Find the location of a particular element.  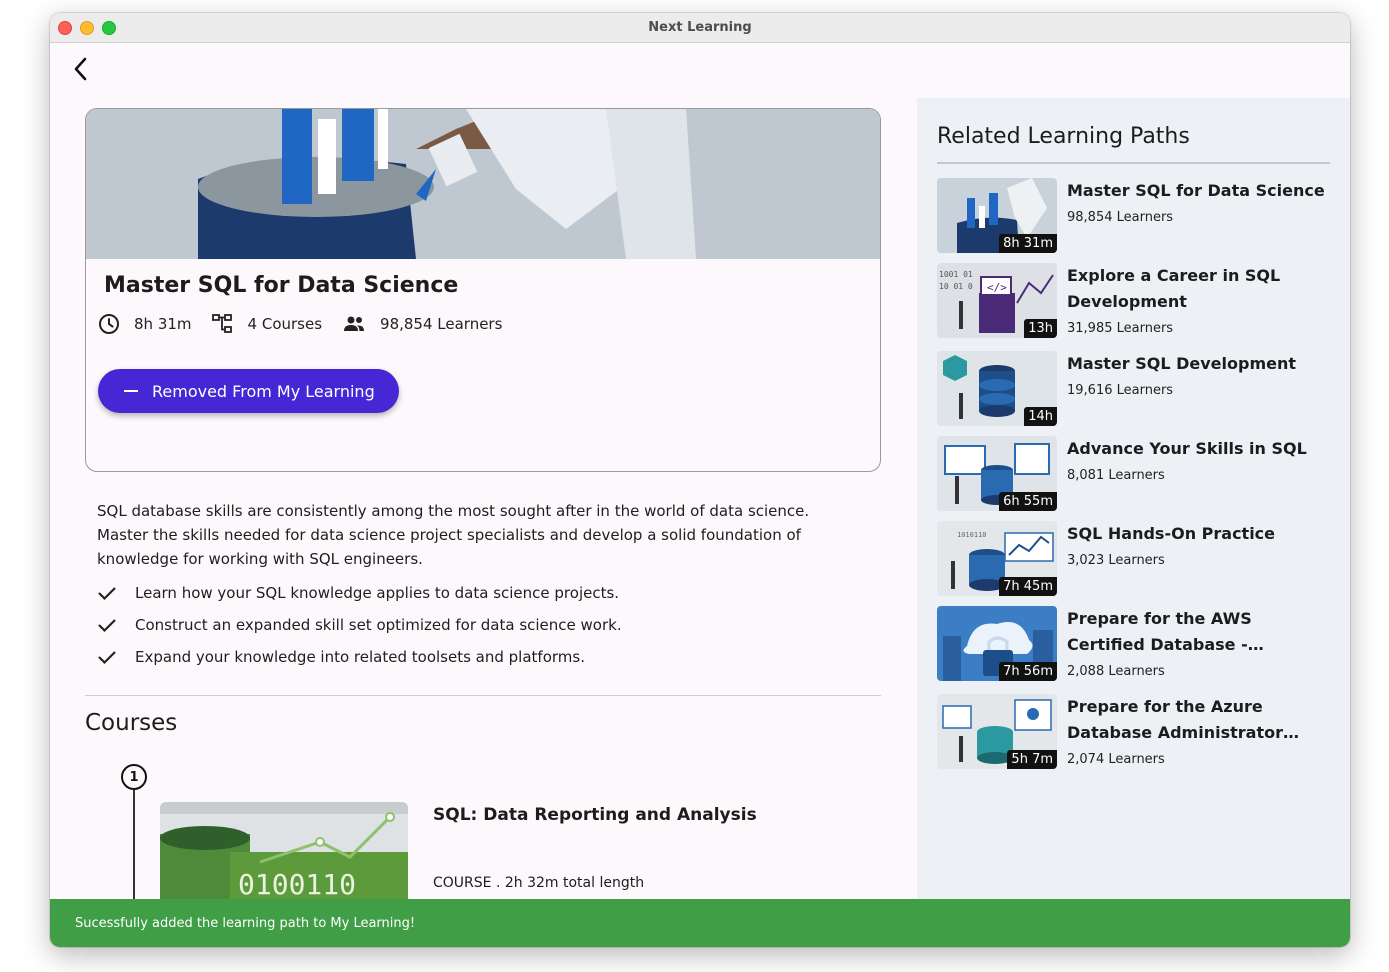

clock-icon is located at coordinates (109, 324).